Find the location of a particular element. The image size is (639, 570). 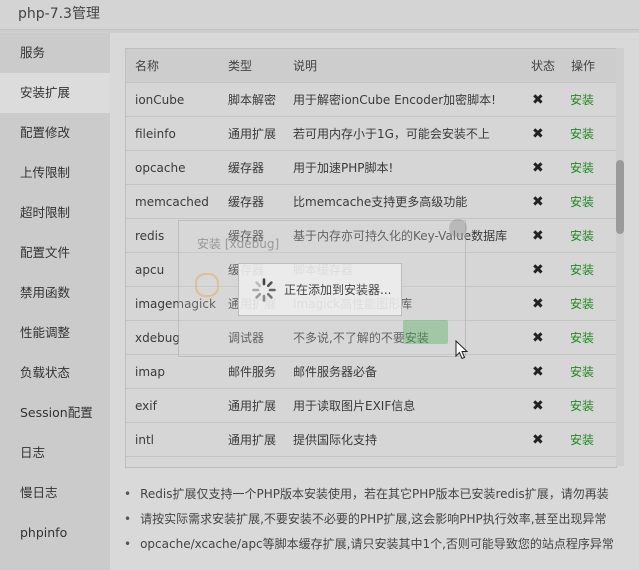

header-name: 名称 is located at coordinates (172, 66).